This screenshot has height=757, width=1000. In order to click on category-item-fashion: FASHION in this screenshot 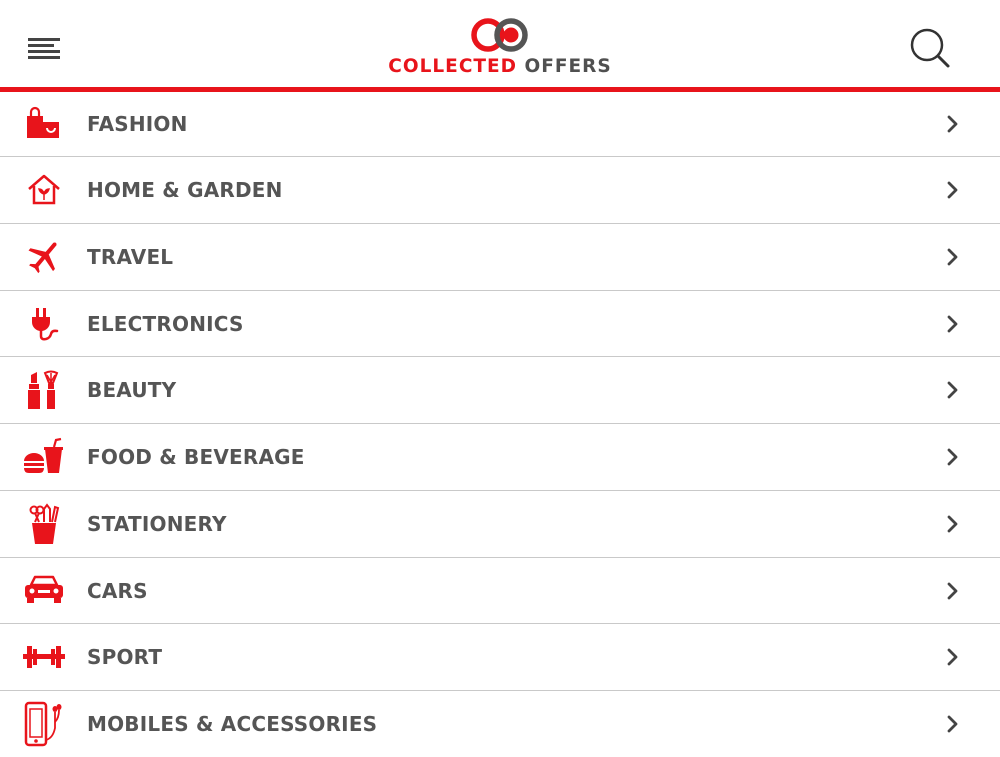, I will do `click(500, 124)`.